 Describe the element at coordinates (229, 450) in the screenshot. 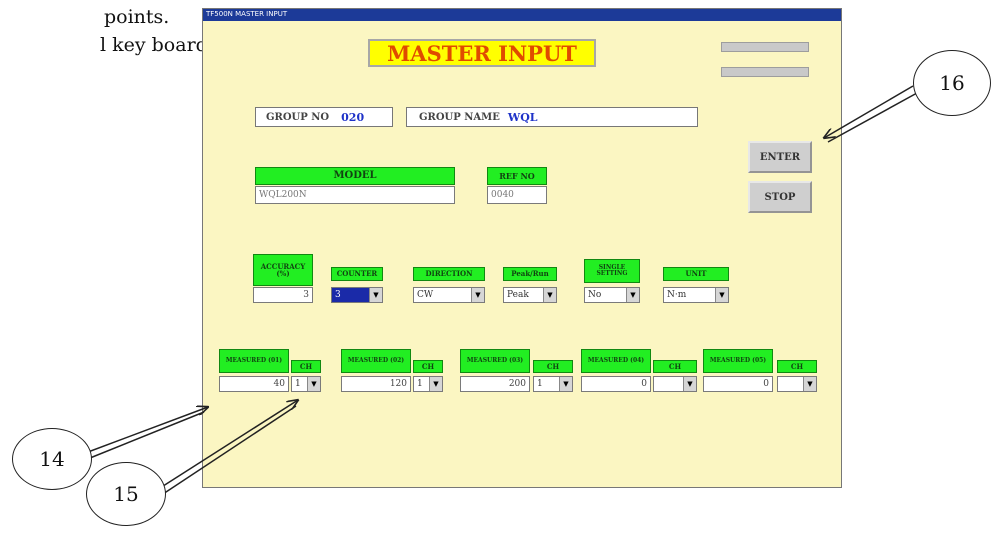

I see `arrow-15-tail` at that location.